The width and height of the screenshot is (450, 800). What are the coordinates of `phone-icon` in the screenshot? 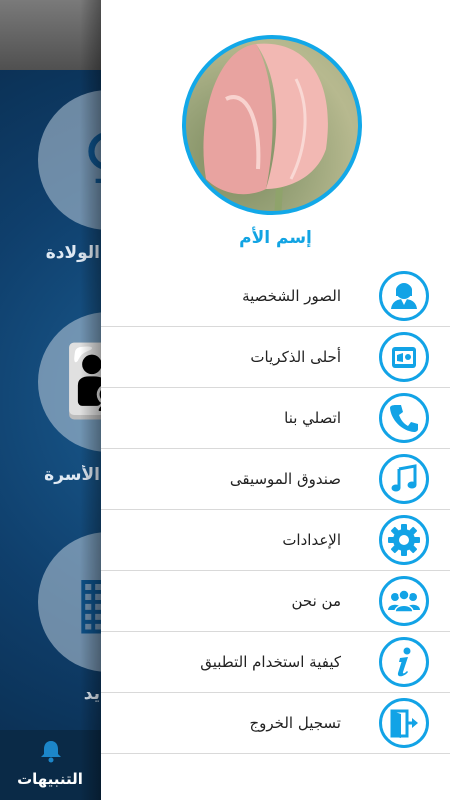 It's located at (404, 418).